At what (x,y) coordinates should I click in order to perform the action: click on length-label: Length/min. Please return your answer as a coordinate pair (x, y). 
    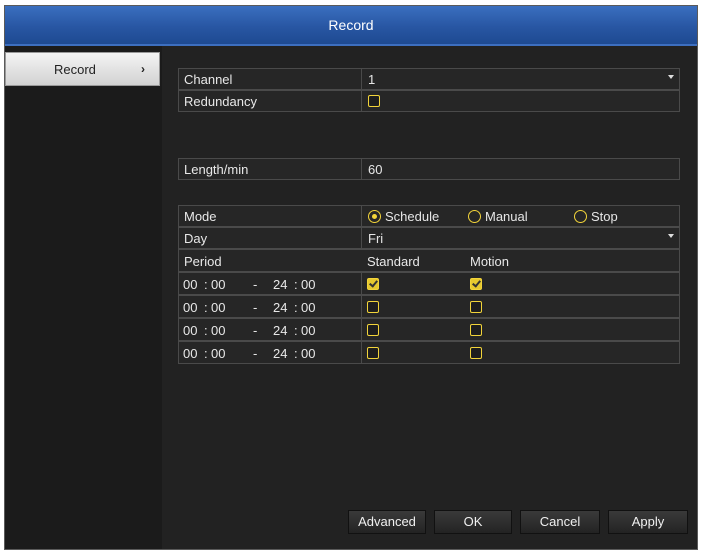
    Looking at the image, I should click on (216, 169).